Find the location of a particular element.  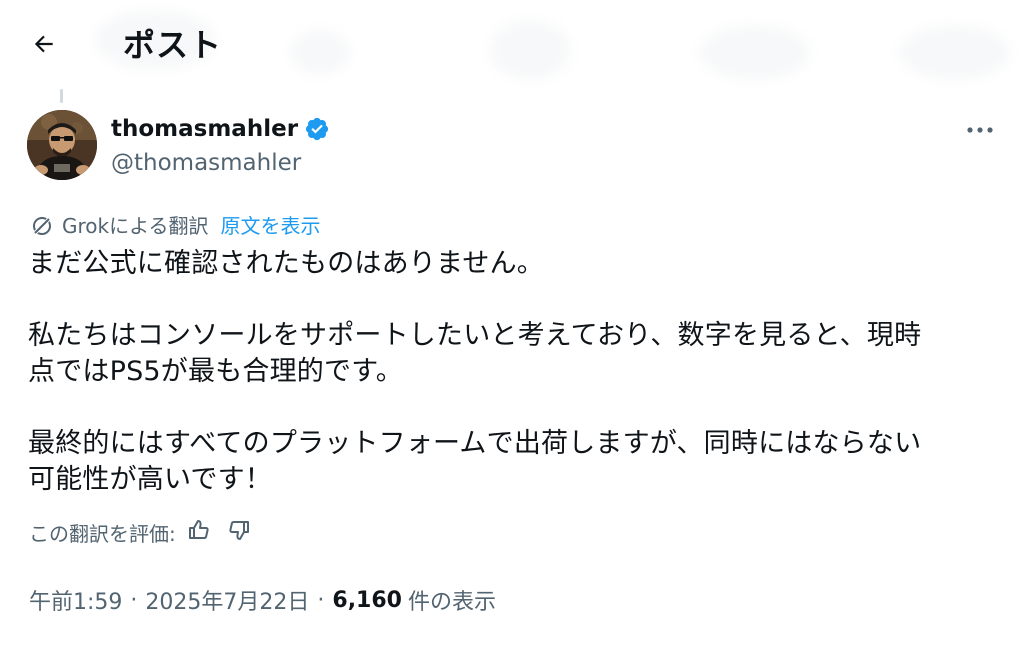

page-title: ポスト is located at coordinates (173, 45).